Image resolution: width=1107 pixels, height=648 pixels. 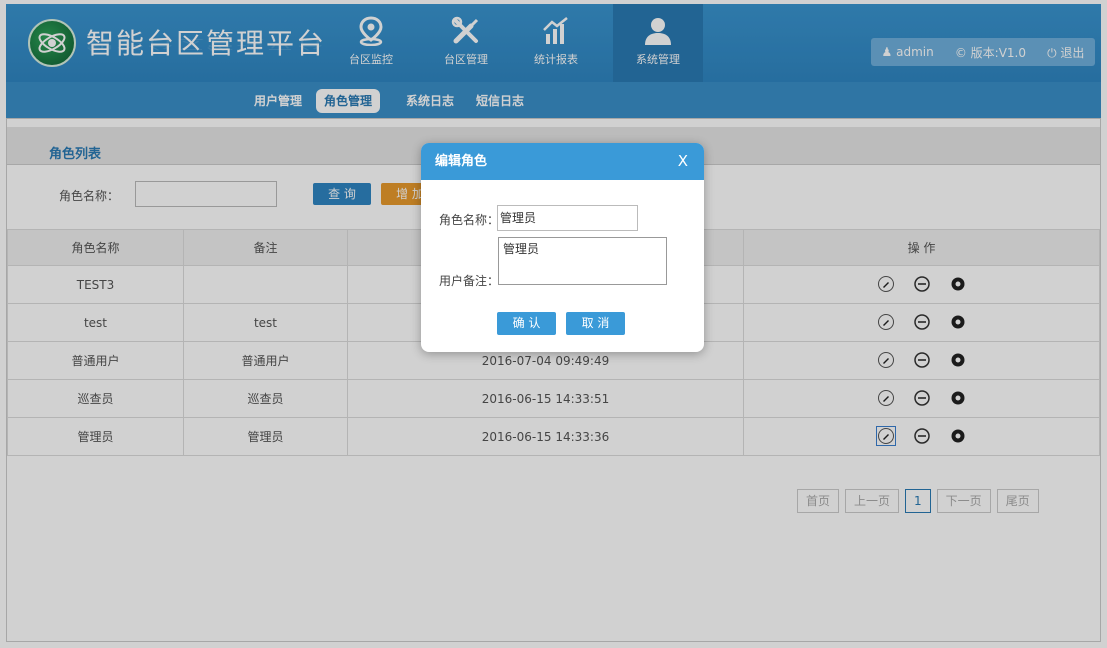 What do you see at coordinates (469, 220) in the screenshot?
I see `role-name-label: 角色名称：` at bounding box center [469, 220].